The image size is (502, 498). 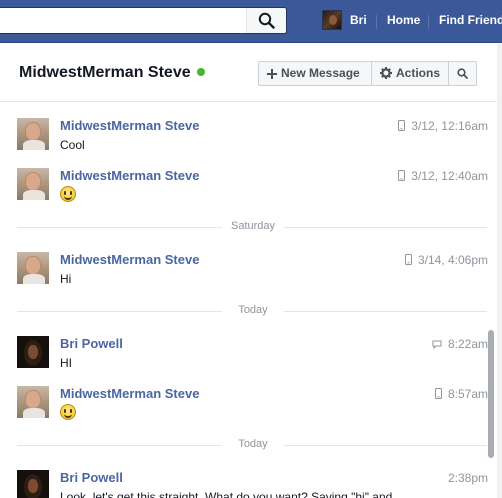 What do you see at coordinates (272, 74) in the screenshot?
I see `plus-icon` at bounding box center [272, 74].